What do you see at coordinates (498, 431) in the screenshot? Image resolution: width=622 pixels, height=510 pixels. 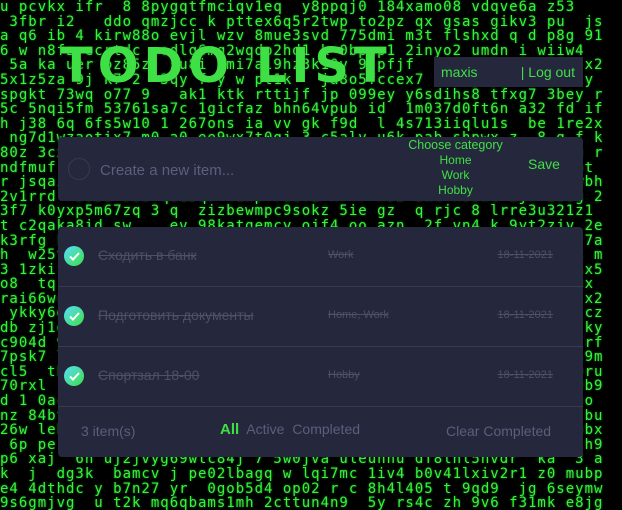 I see `clear-completed-button: Clear Completed` at bounding box center [498, 431].